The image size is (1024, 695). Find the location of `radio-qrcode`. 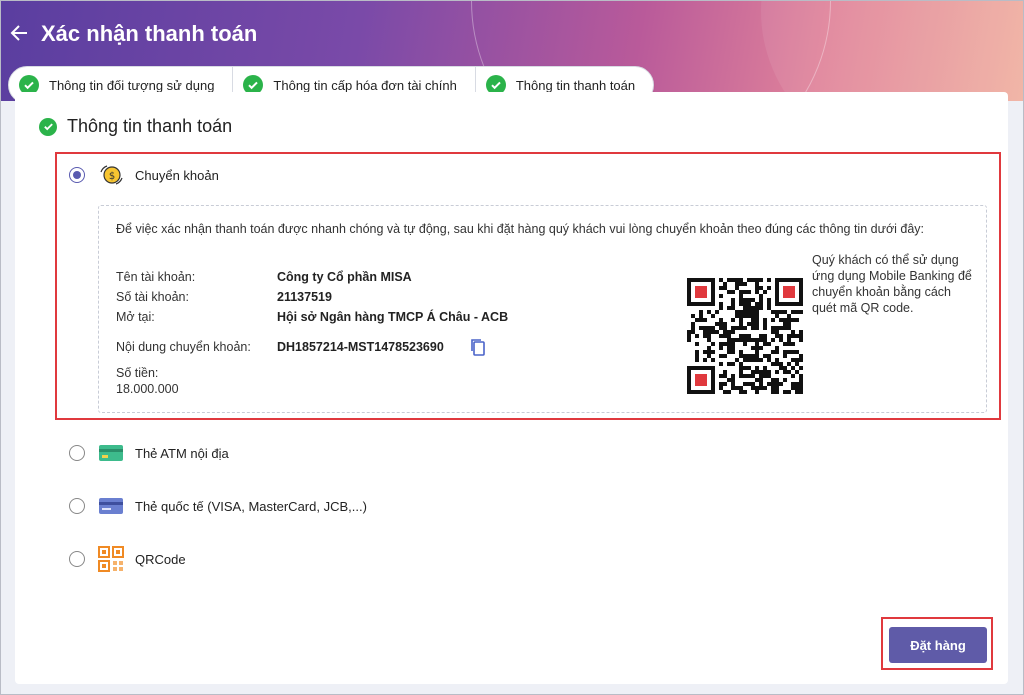

radio-qrcode is located at coordinates (77, 559).